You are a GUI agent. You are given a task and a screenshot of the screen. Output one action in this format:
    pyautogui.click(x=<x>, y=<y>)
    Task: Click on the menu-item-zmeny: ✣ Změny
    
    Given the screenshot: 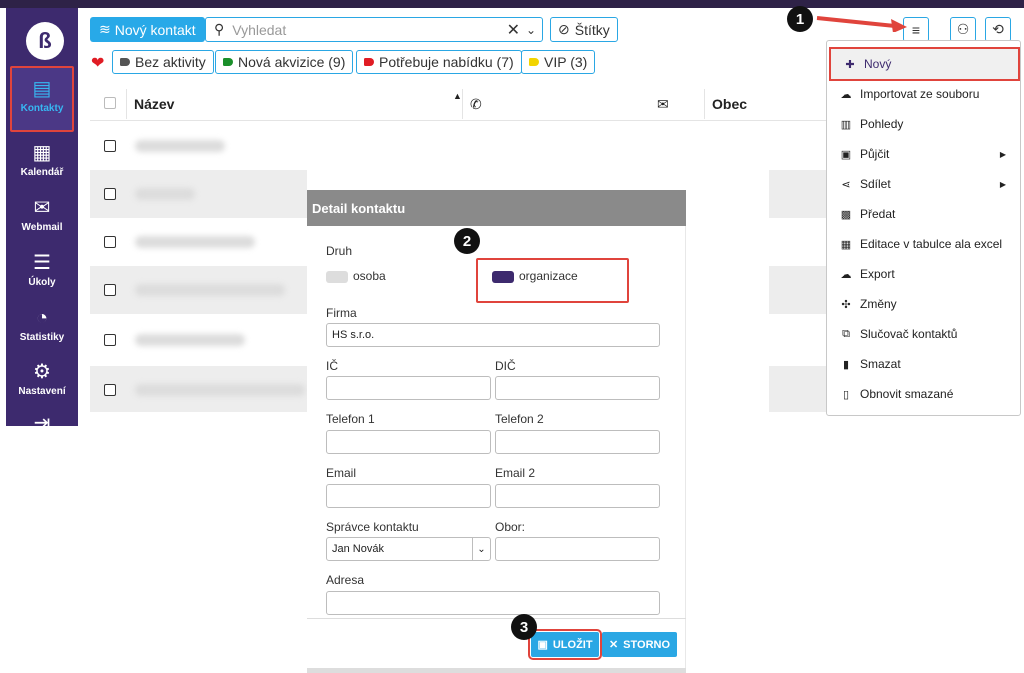 What is the action you would take?
    pyautogui.click(x=923, y=304)
    